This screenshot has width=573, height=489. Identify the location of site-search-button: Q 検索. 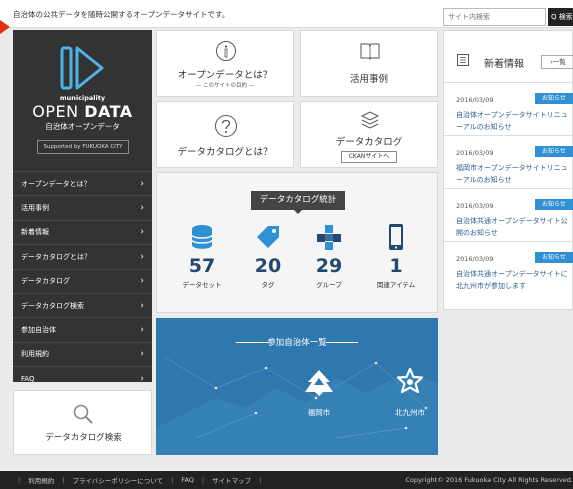
(560, 17).